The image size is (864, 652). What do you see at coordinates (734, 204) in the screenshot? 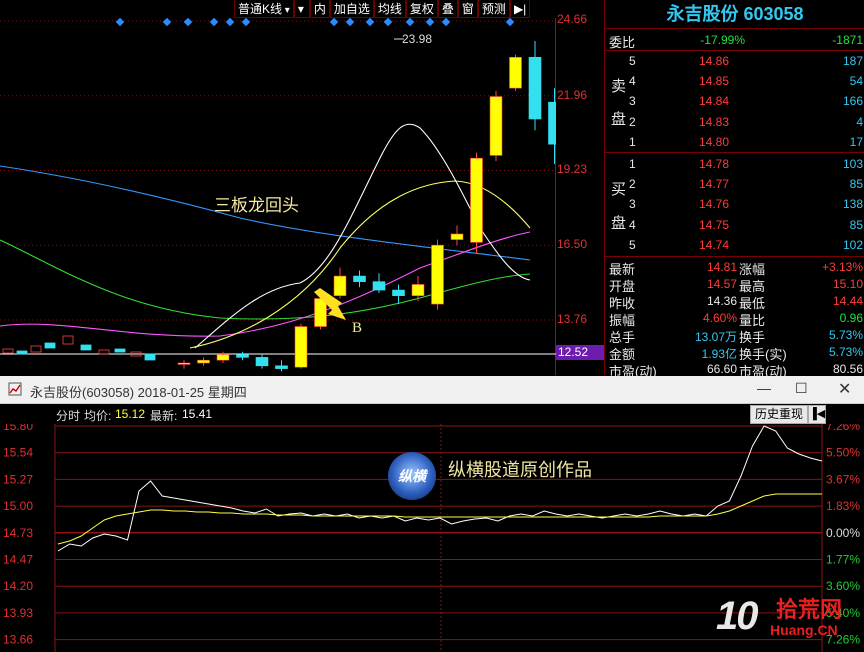
I see `buy-order-row: 3 14.76 138` at bounding box center [734, 204].